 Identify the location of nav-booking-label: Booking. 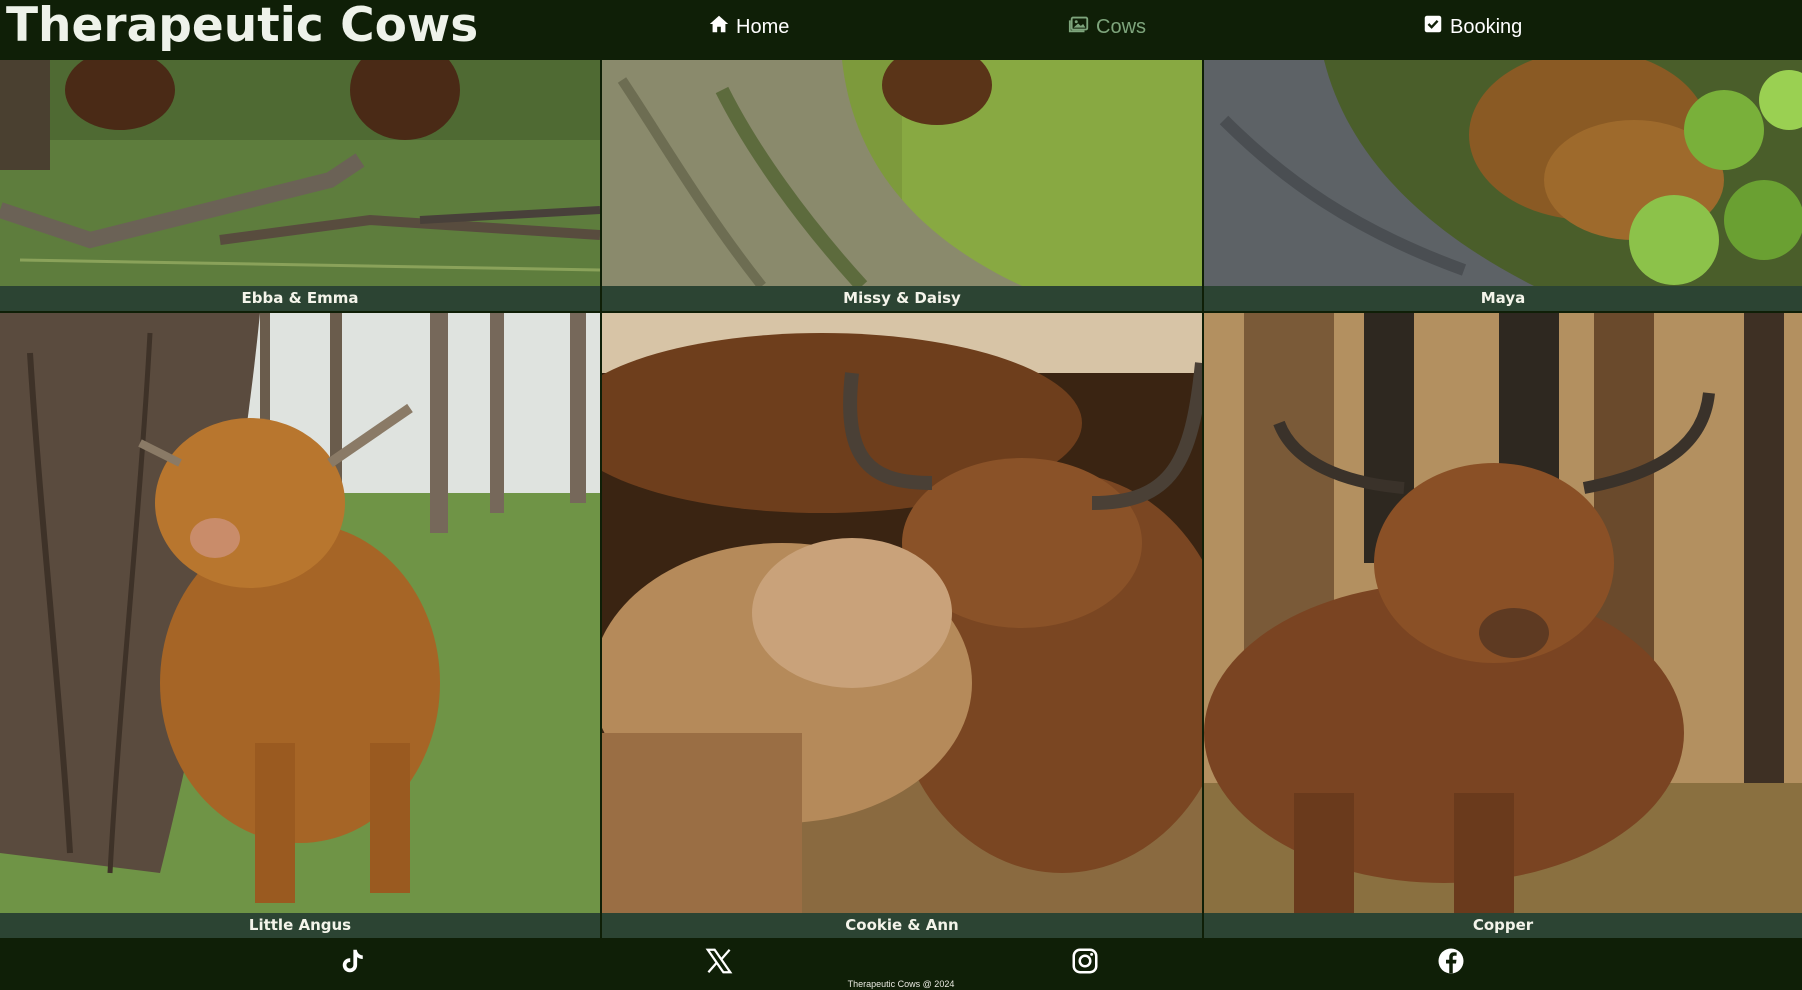
(1486, 26).